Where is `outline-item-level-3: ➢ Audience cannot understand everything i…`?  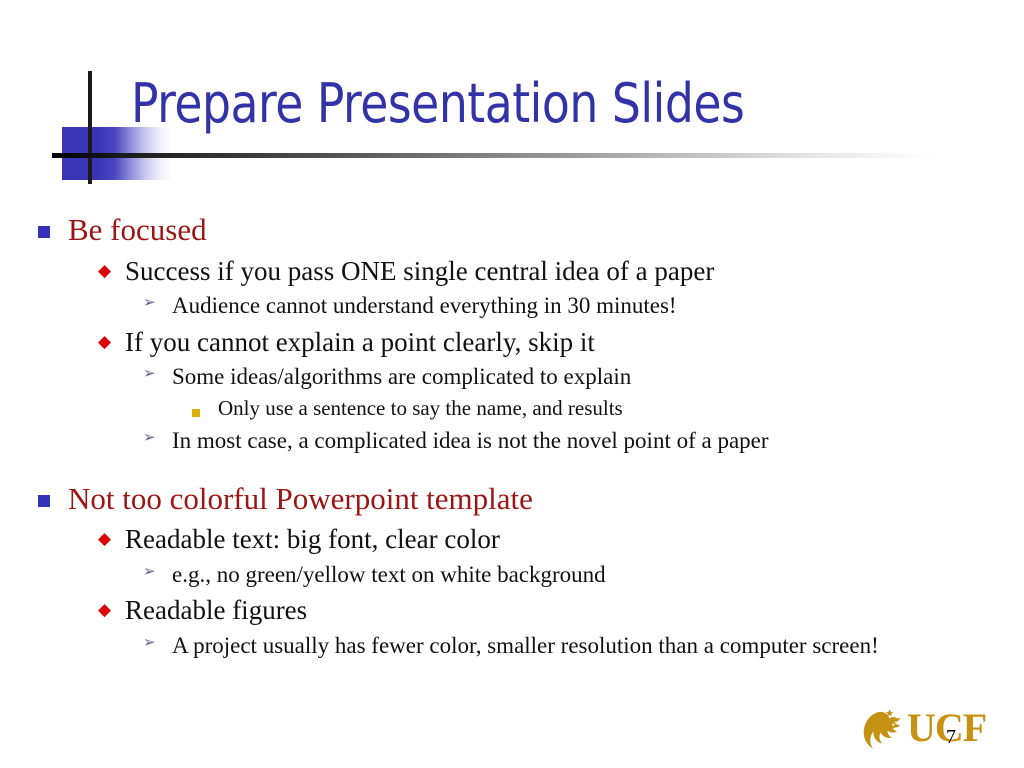 outline-item-level-3: ➢ Audience cannot understand everything i… is located at coordinates (512, 306).